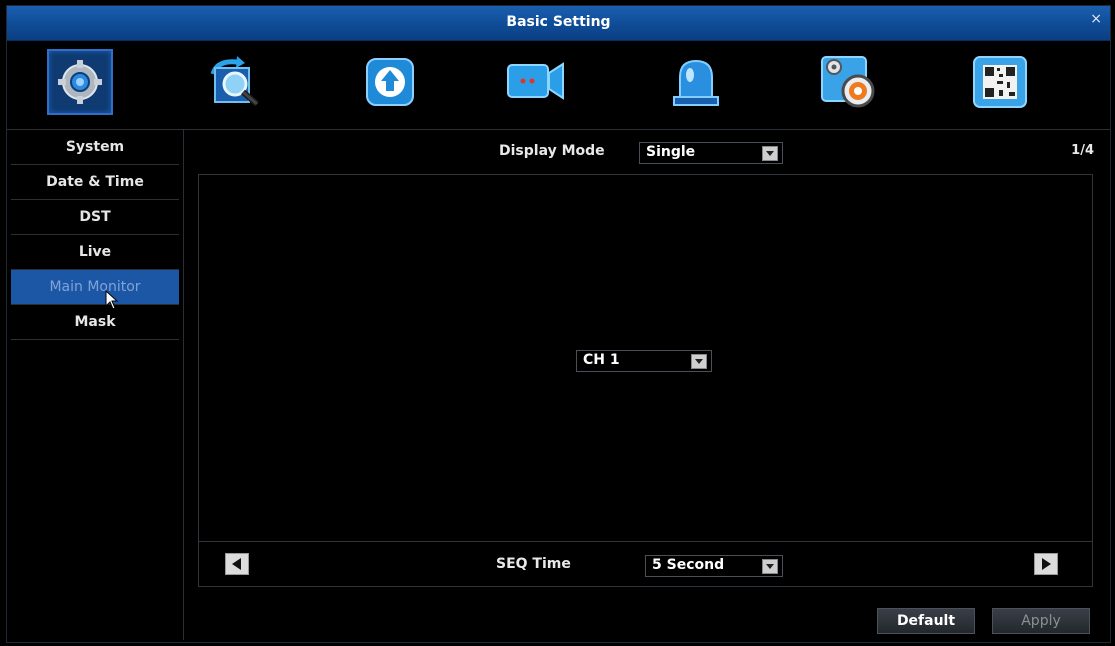 This screenshot has height=646, width=1115. Describe the element at coordinates (1000, 82) in the screenshot. I see `info-qrcode-icon` at that location.